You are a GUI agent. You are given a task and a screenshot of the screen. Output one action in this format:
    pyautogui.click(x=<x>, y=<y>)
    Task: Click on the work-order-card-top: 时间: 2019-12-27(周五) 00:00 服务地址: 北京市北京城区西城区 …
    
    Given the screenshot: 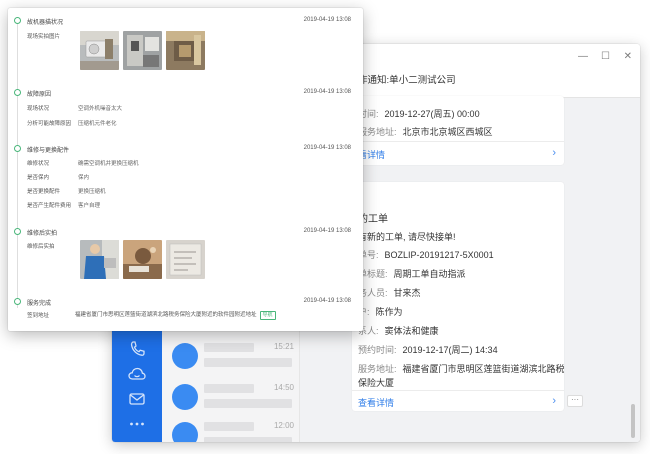 What is the action you would take?
    pyautogui.click(x=458, y=130)
    